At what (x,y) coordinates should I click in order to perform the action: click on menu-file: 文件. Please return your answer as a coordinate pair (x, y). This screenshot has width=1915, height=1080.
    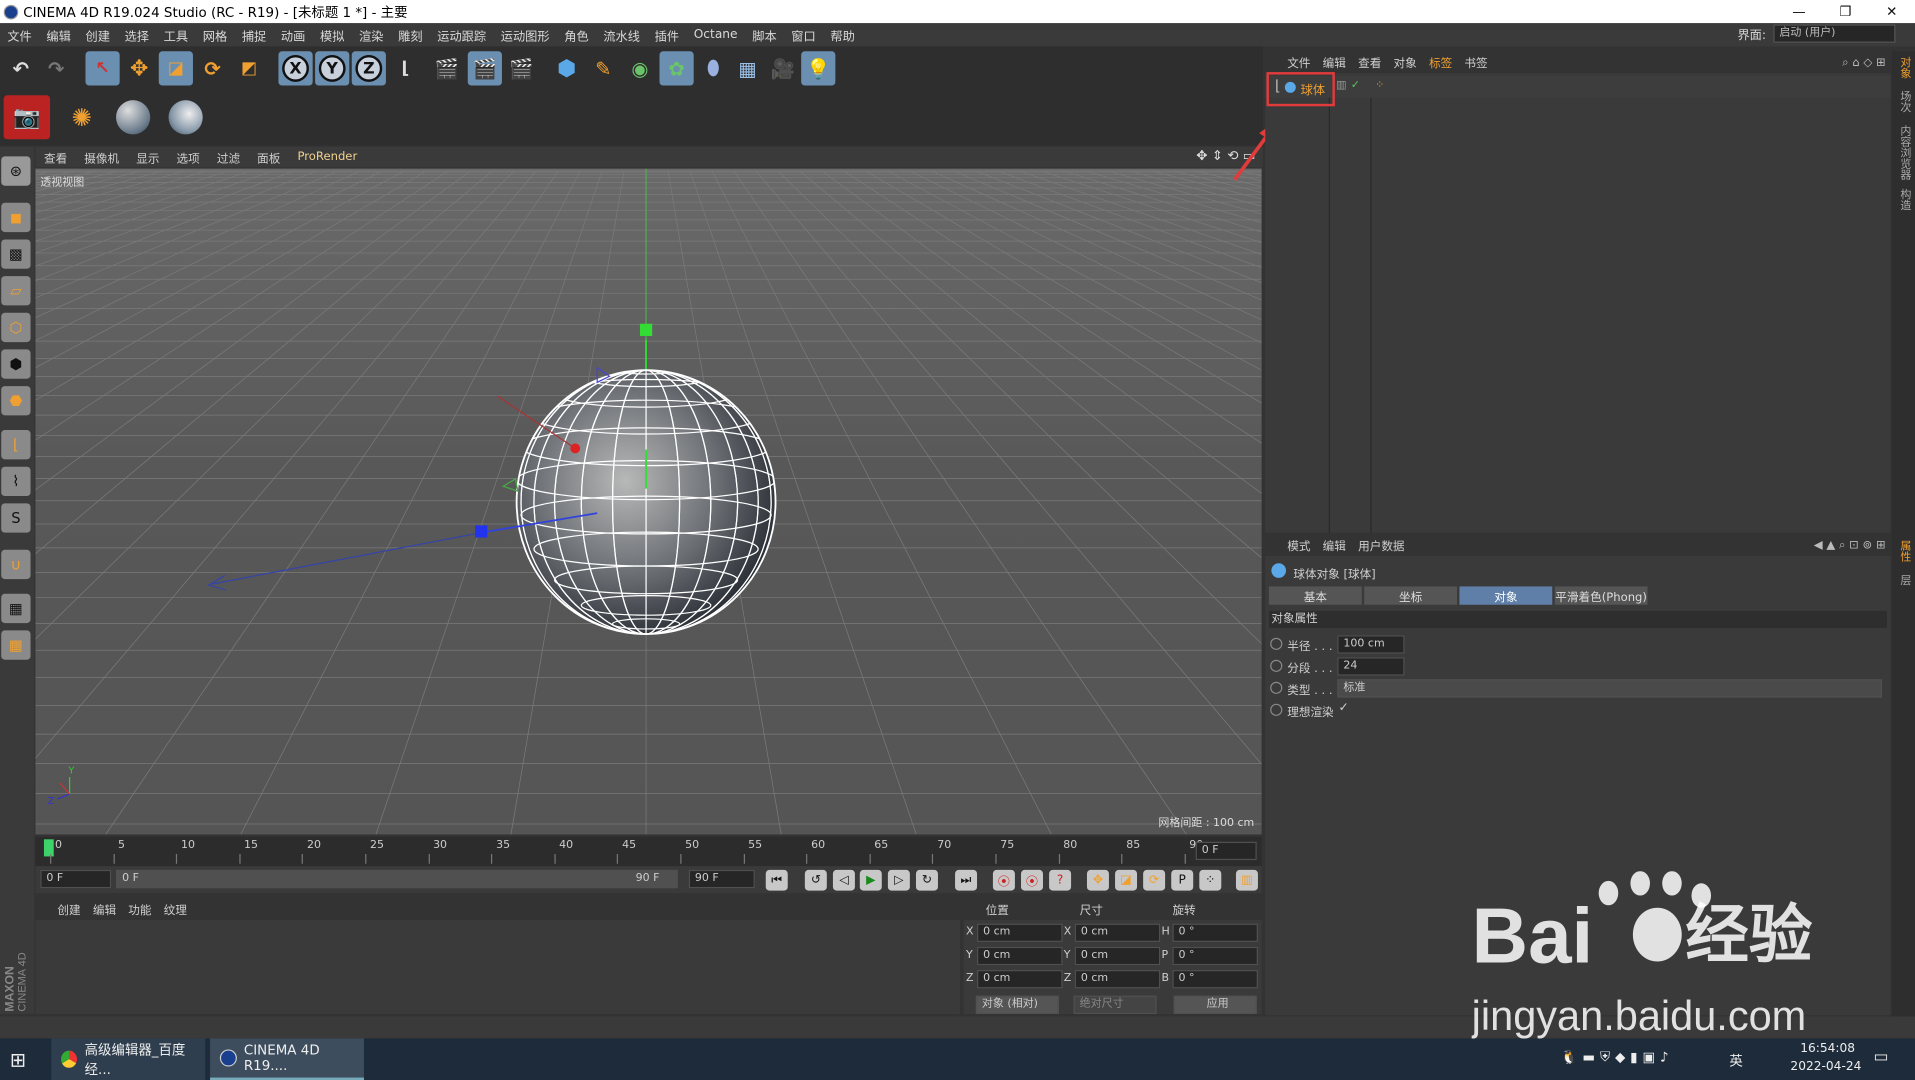
    Looking at the image, I should click on (19, 35).